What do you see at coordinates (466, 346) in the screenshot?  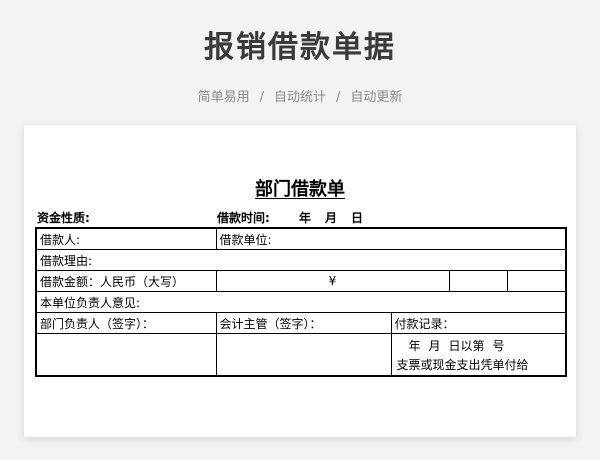 I see `payment-day-label: 日以第` at bounding box center [466, 346].